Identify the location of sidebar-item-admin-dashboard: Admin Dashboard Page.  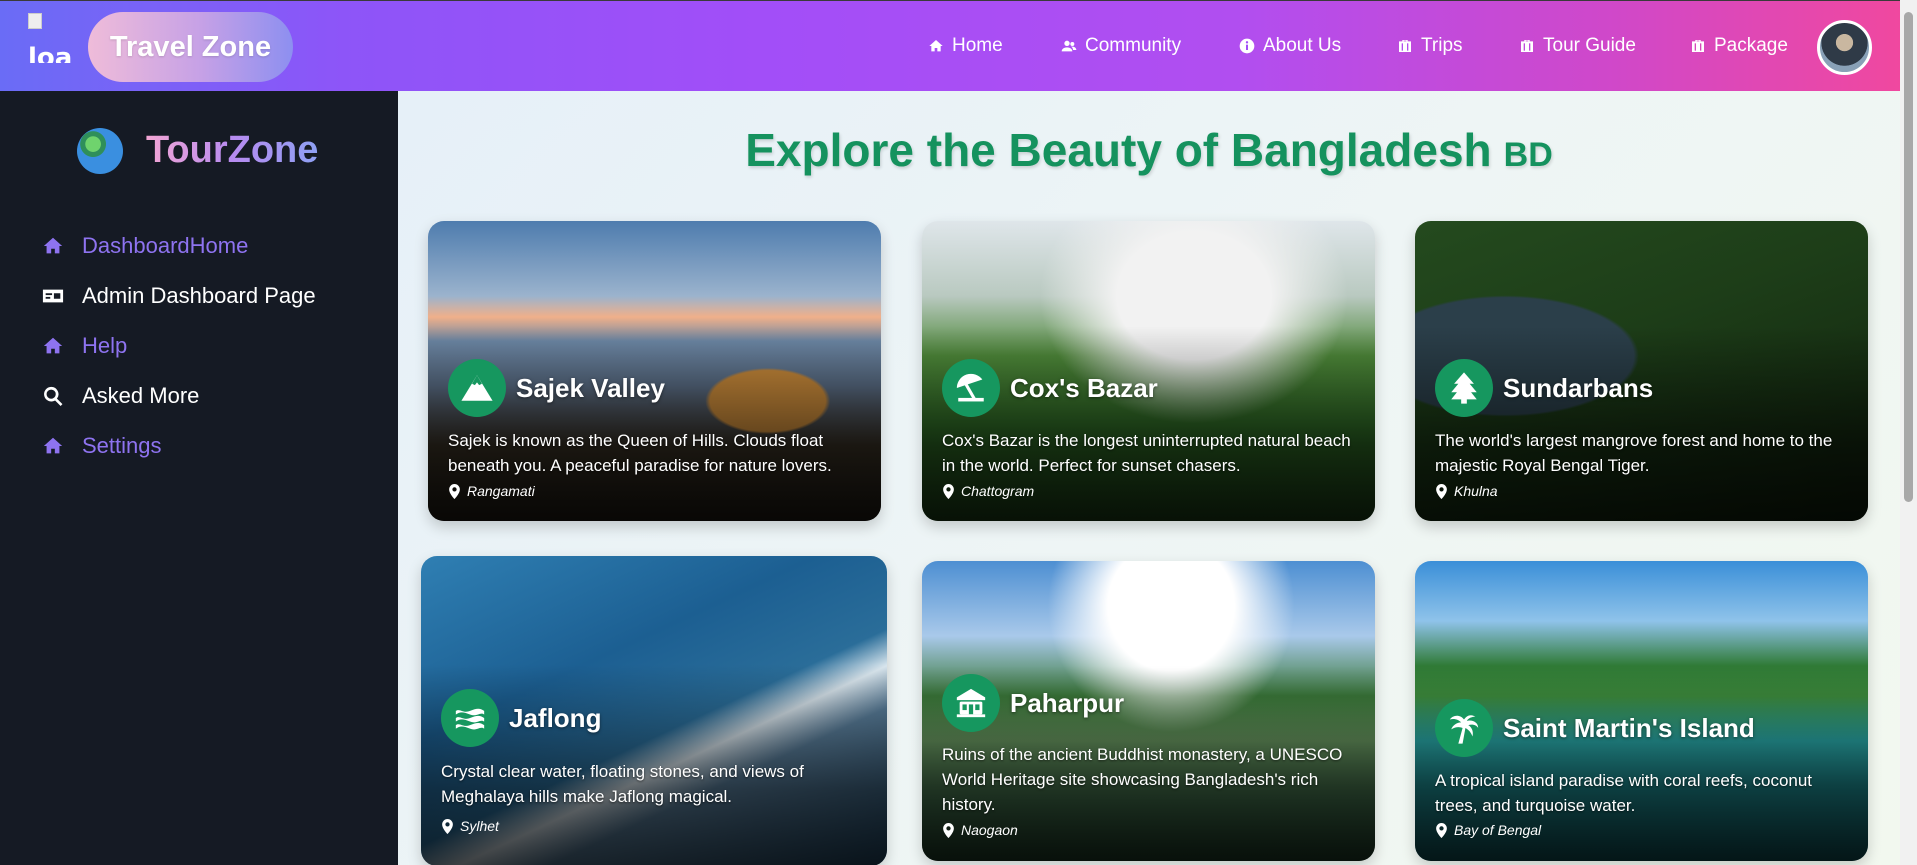
(179, 296).